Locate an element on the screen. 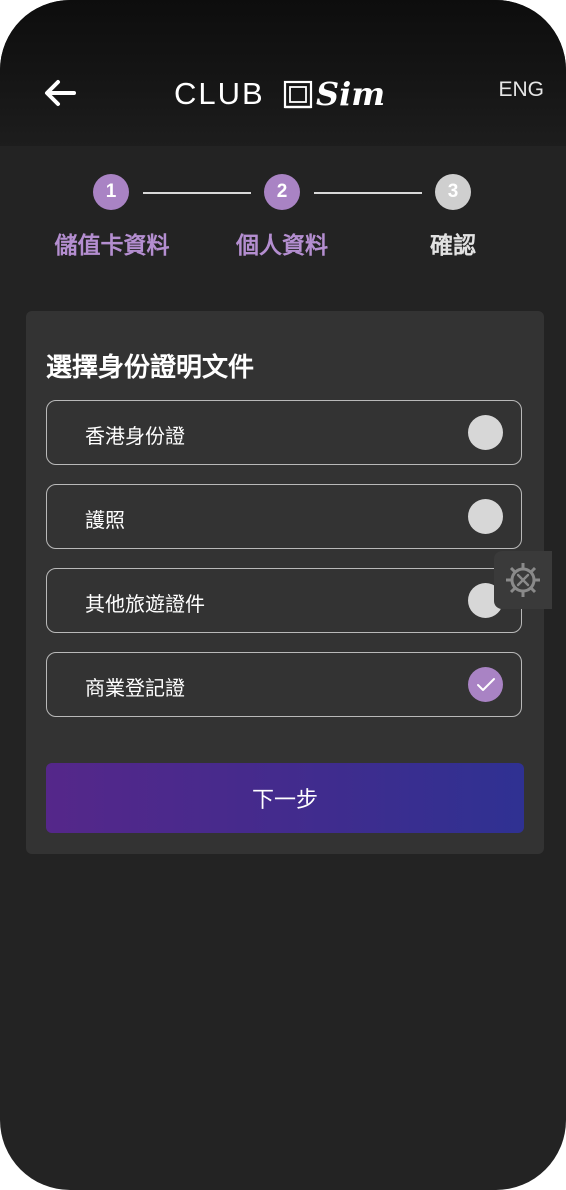 This screenshot has height=1190, width=566. radio-button-checked is located at coordinates (485, 684).